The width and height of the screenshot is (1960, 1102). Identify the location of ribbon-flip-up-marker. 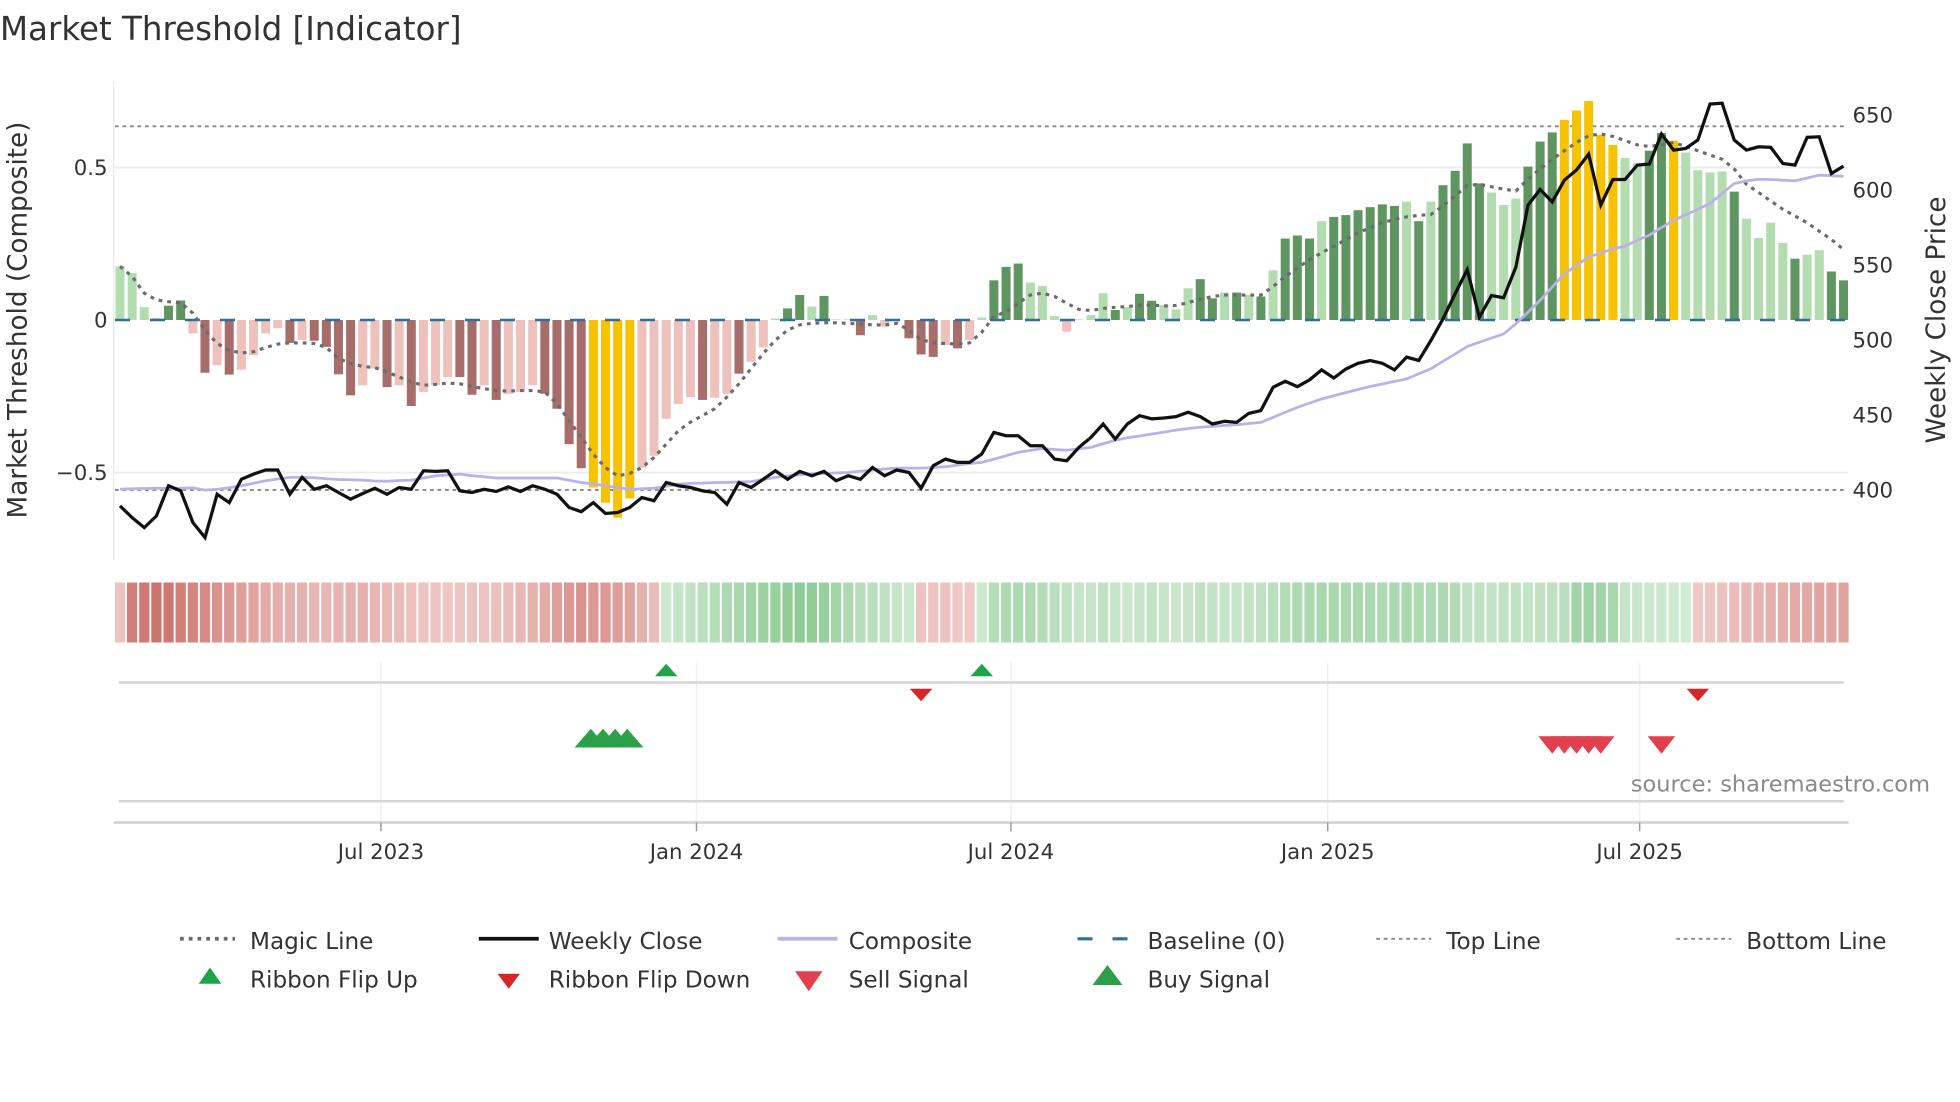
(982, 670).